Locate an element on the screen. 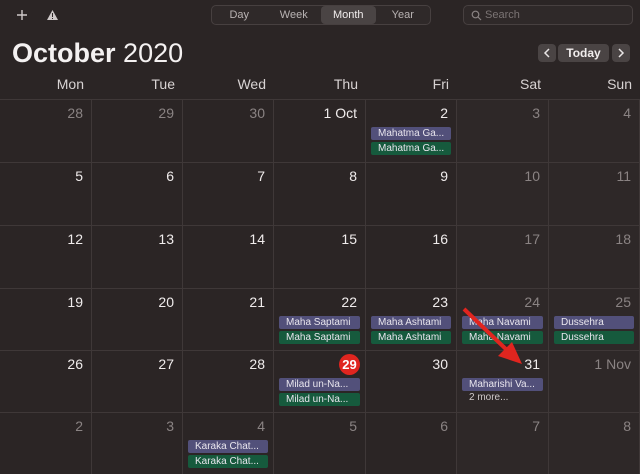 This screenshot has height=474, width=640. day-cell: 14 is located at coordinates (228, 256).